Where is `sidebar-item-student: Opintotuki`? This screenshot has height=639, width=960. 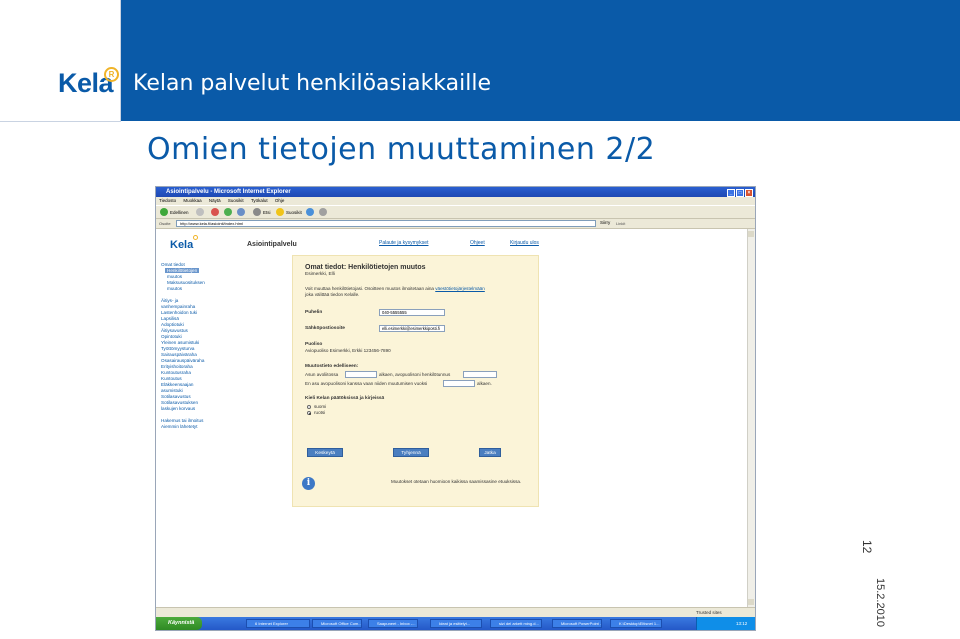
sidebar-item-student: Opintotuki is located at coordinates (171, 336).